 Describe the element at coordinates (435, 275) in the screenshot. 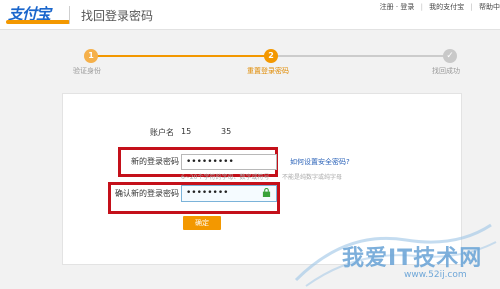

I see `watermark-url: www.52ij.com` at that location.